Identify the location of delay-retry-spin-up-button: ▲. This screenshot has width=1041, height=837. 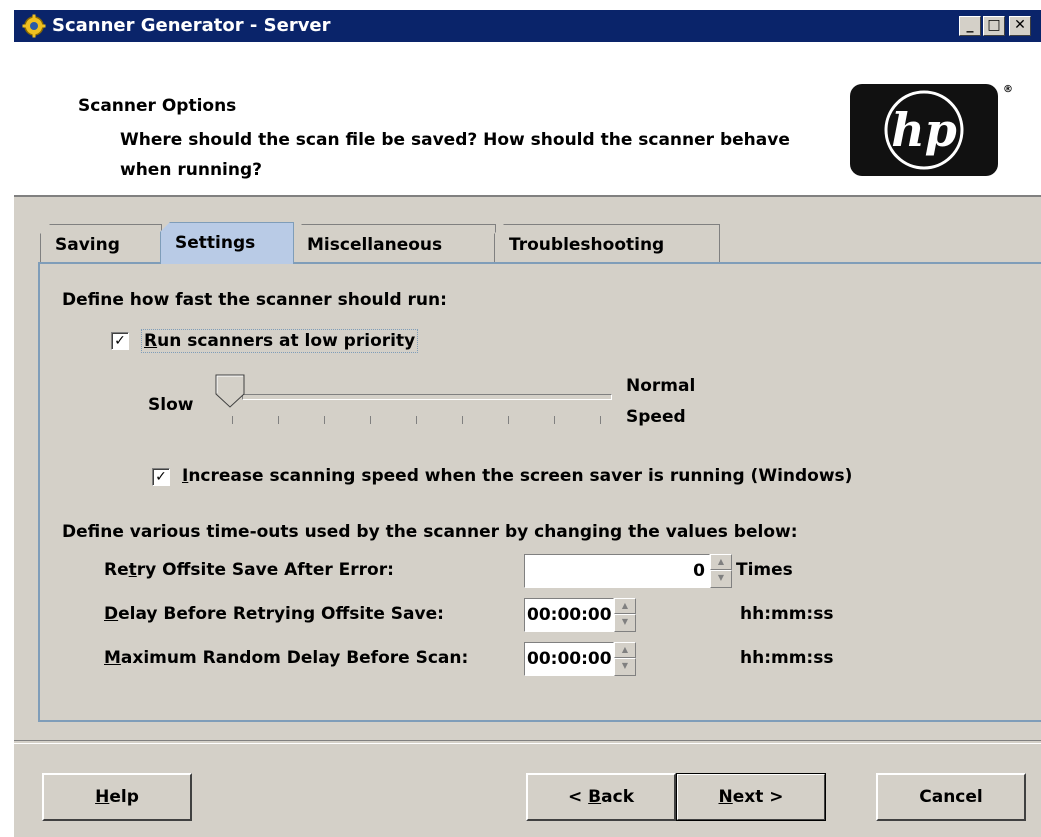
(625, 606).